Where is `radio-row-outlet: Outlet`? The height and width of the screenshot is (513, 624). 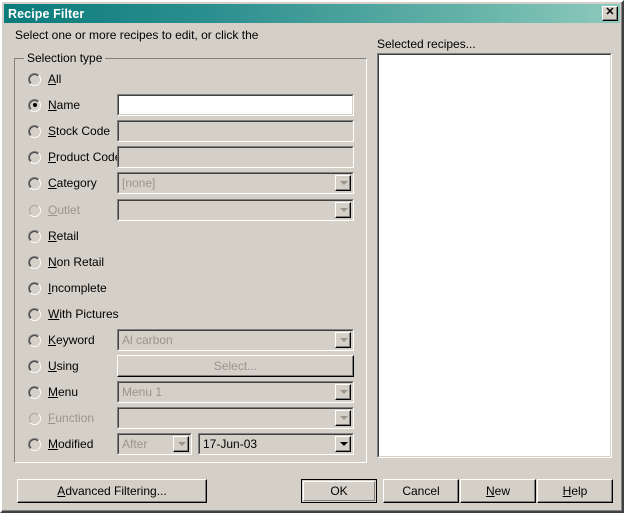 radio-row-outlet: Outlet is located at coordinates (54, 210).